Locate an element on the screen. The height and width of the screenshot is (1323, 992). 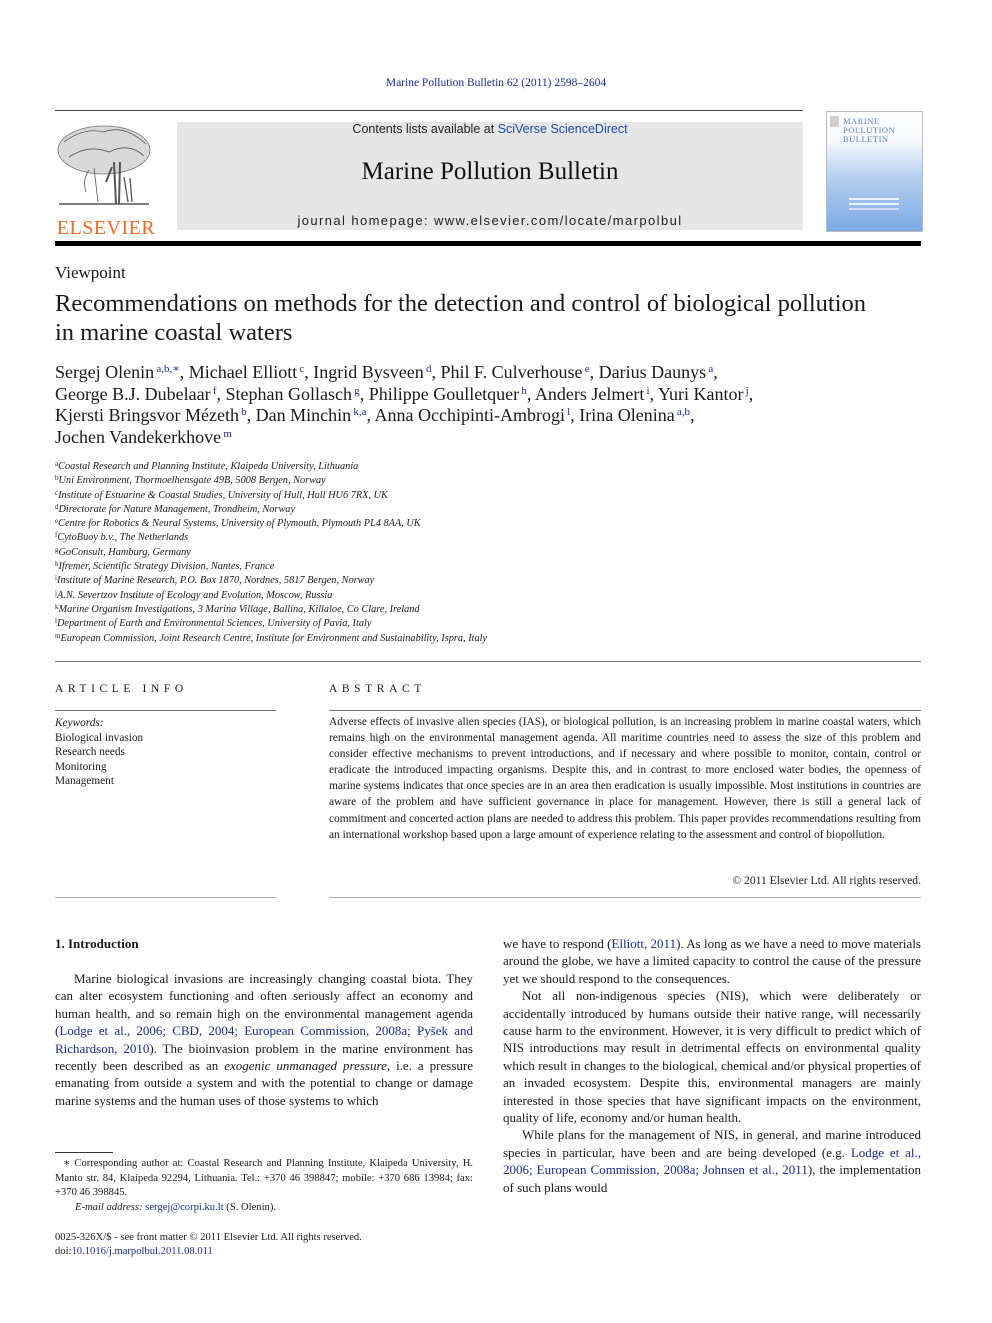
author-name: Phil F. Culverhouse is located at coordinates (511, 372).